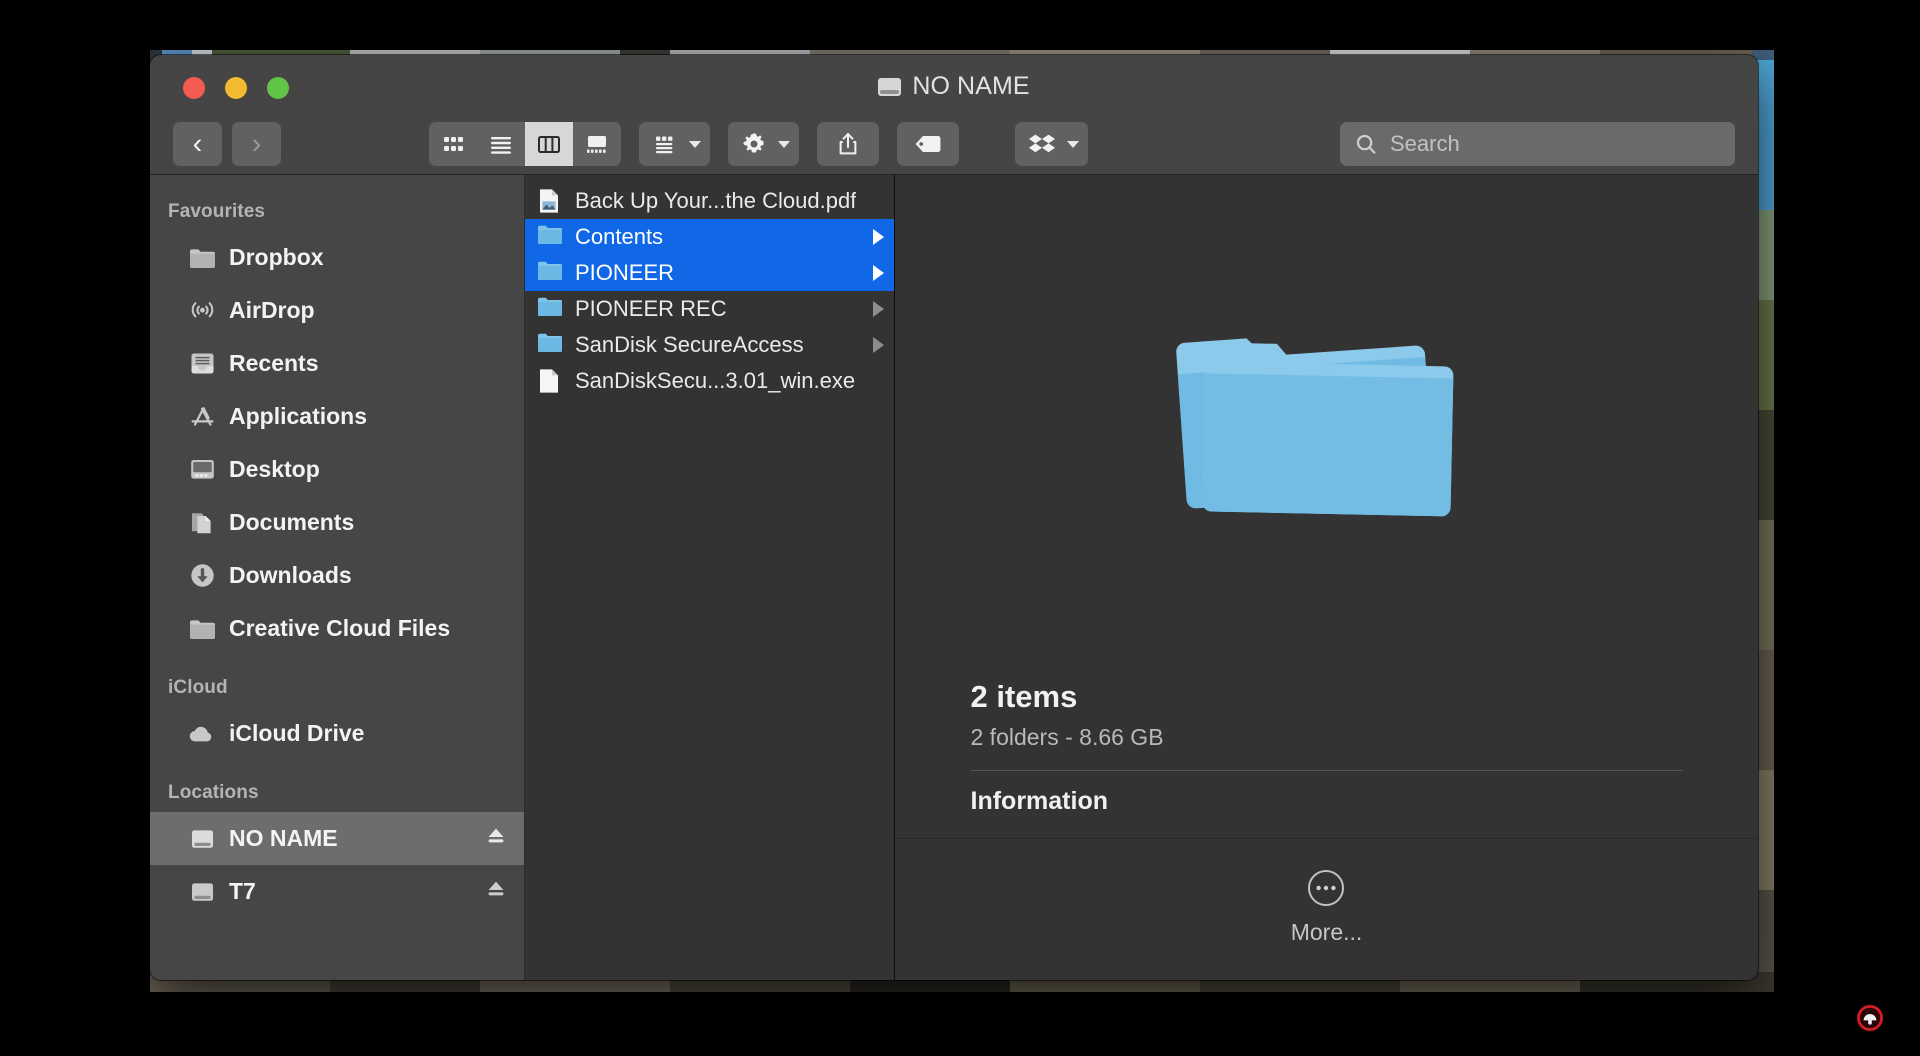 The image size is (1920, 1056). Describe the element at coordinates (1024, 696) in the screenshot. I see `item-count: 2 items` at that location.